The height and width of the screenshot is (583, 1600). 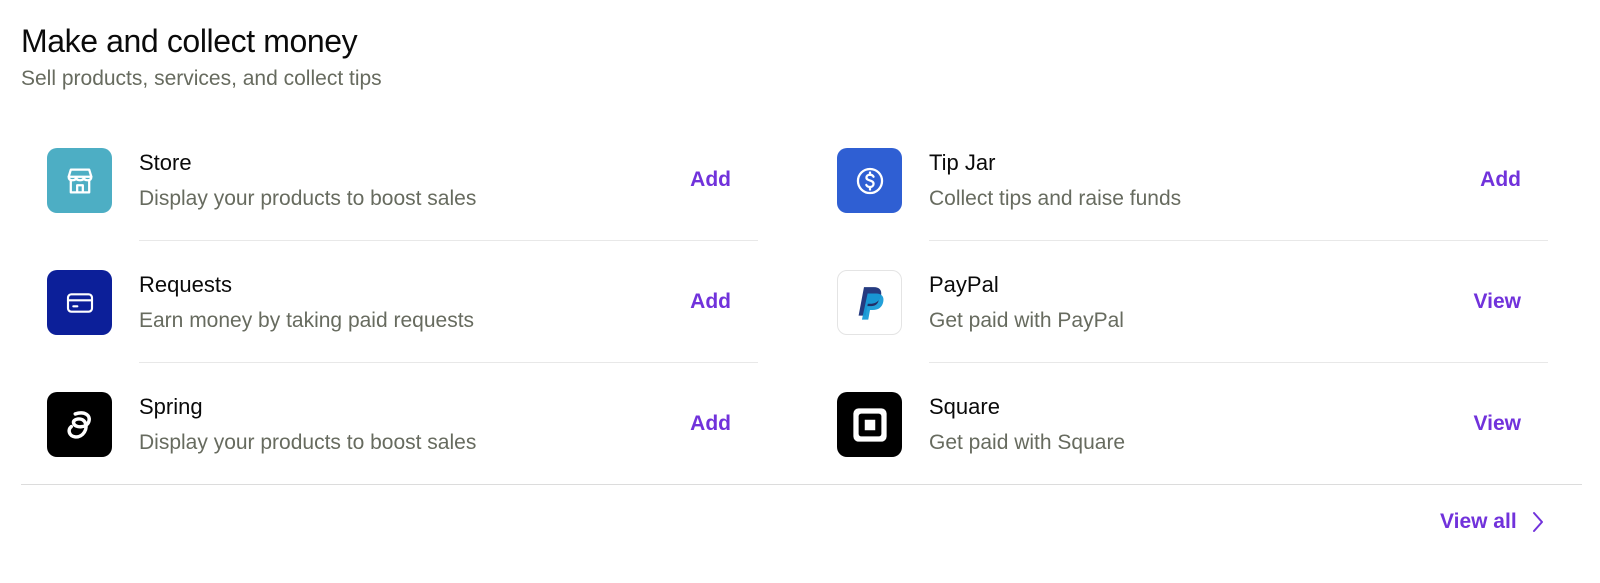 I want to click on view-square-button: View, so click(x=1497, y=424).